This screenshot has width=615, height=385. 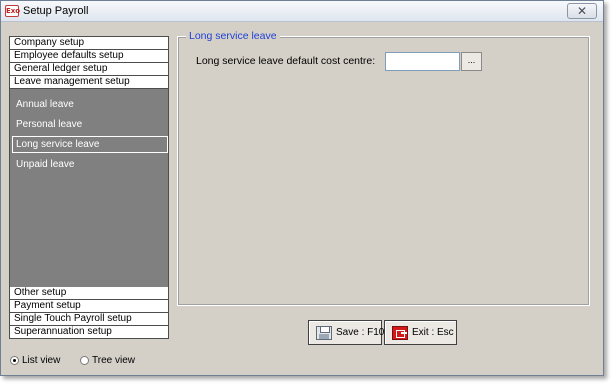 What do you see at coordinates (324, 333) in the screenshot?
I see `save-icon` at bounding box center [324, 333].